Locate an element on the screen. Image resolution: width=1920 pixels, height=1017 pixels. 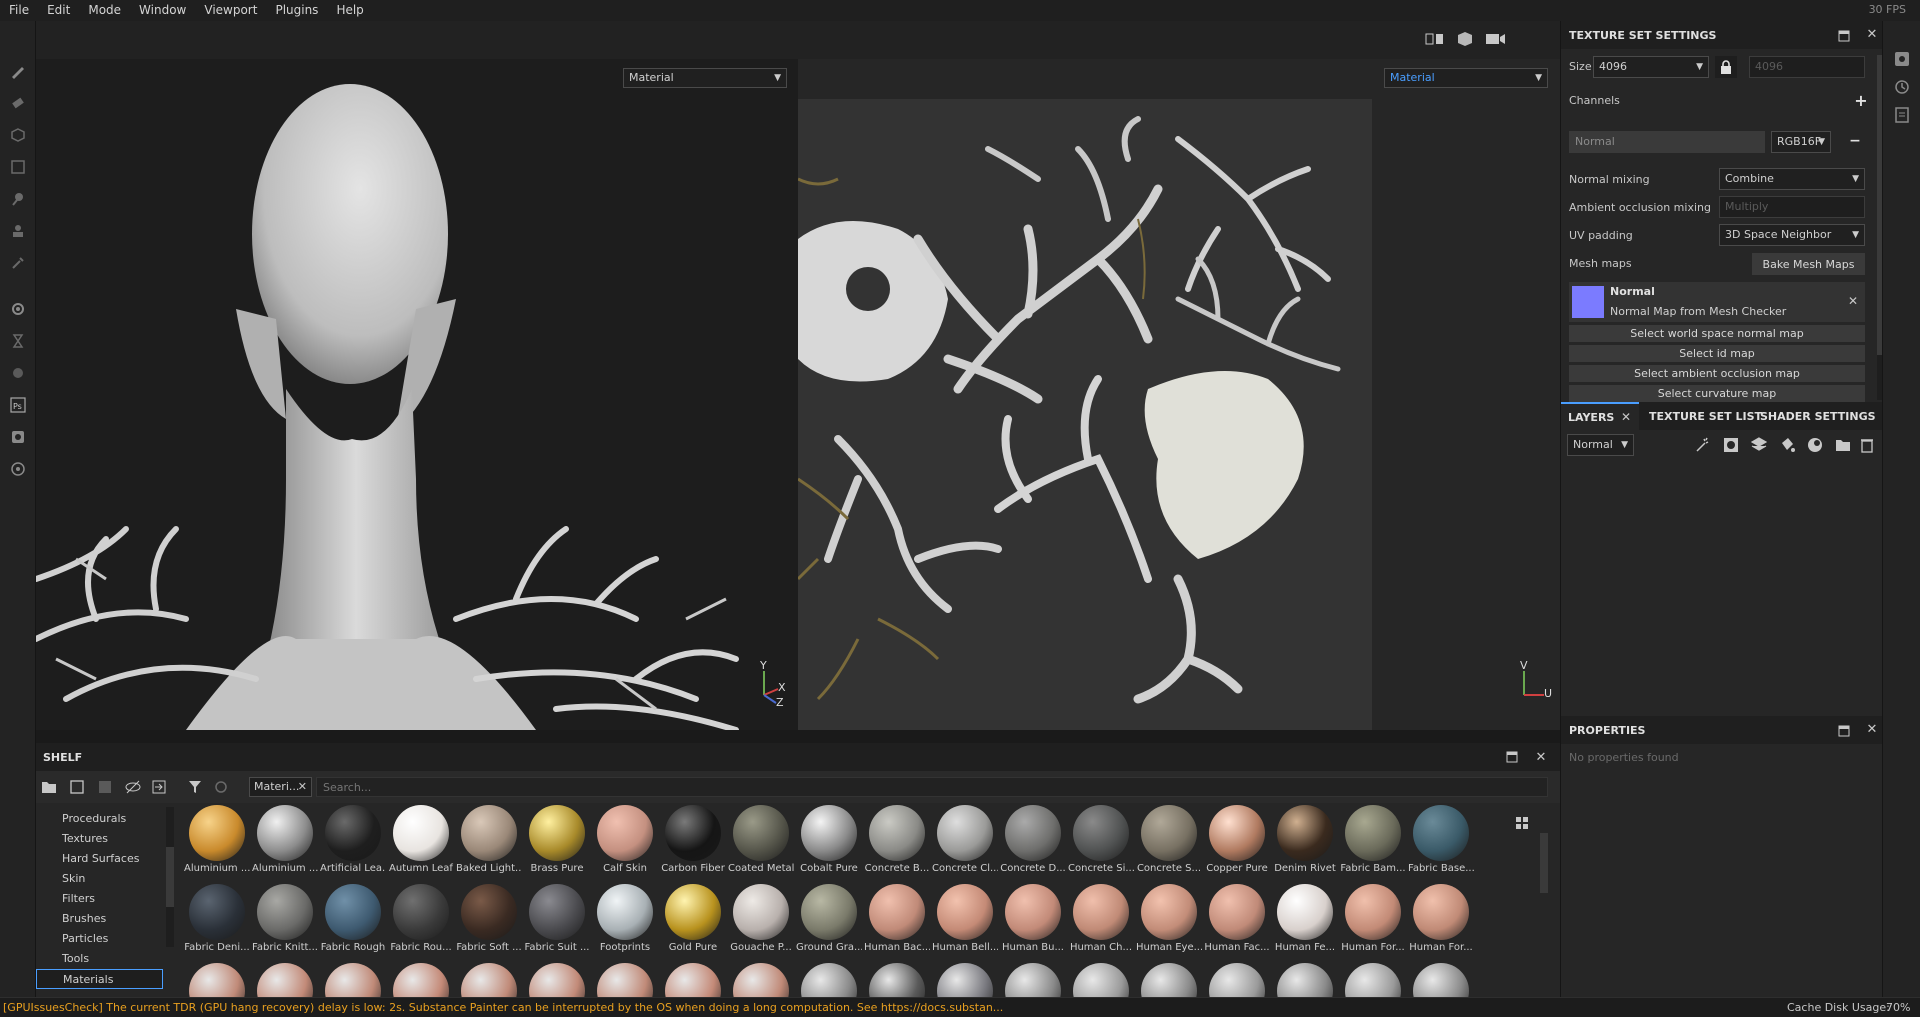
shelf-search-input is located at coordinates (932, 787).